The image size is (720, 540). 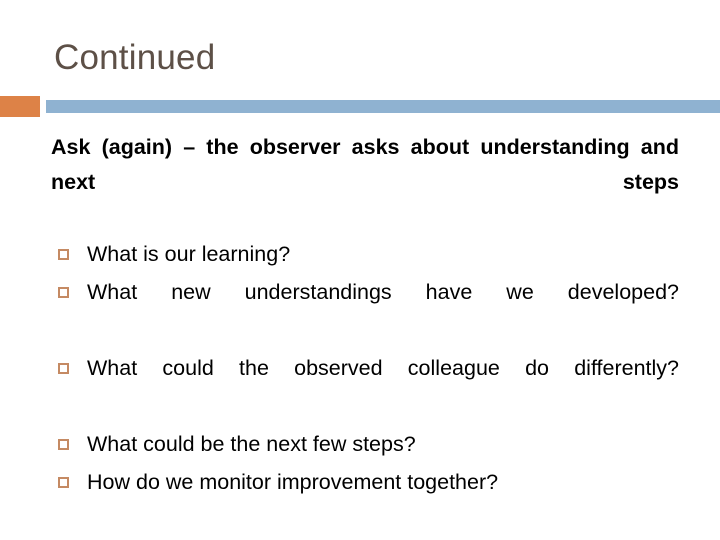 I want to click on list-item-label: What could be the next few steps?, so click(x=251, y=444).